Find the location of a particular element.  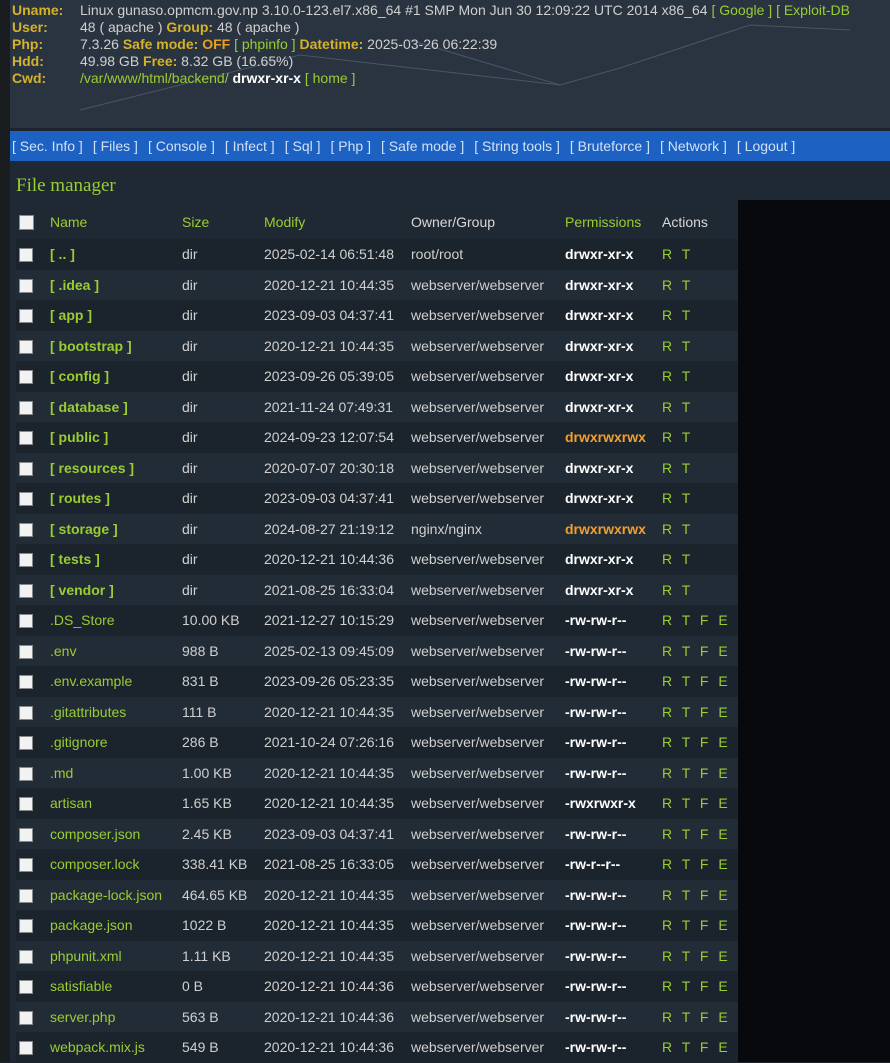

file-link: composer.lock is located at coordinates (94, 864).